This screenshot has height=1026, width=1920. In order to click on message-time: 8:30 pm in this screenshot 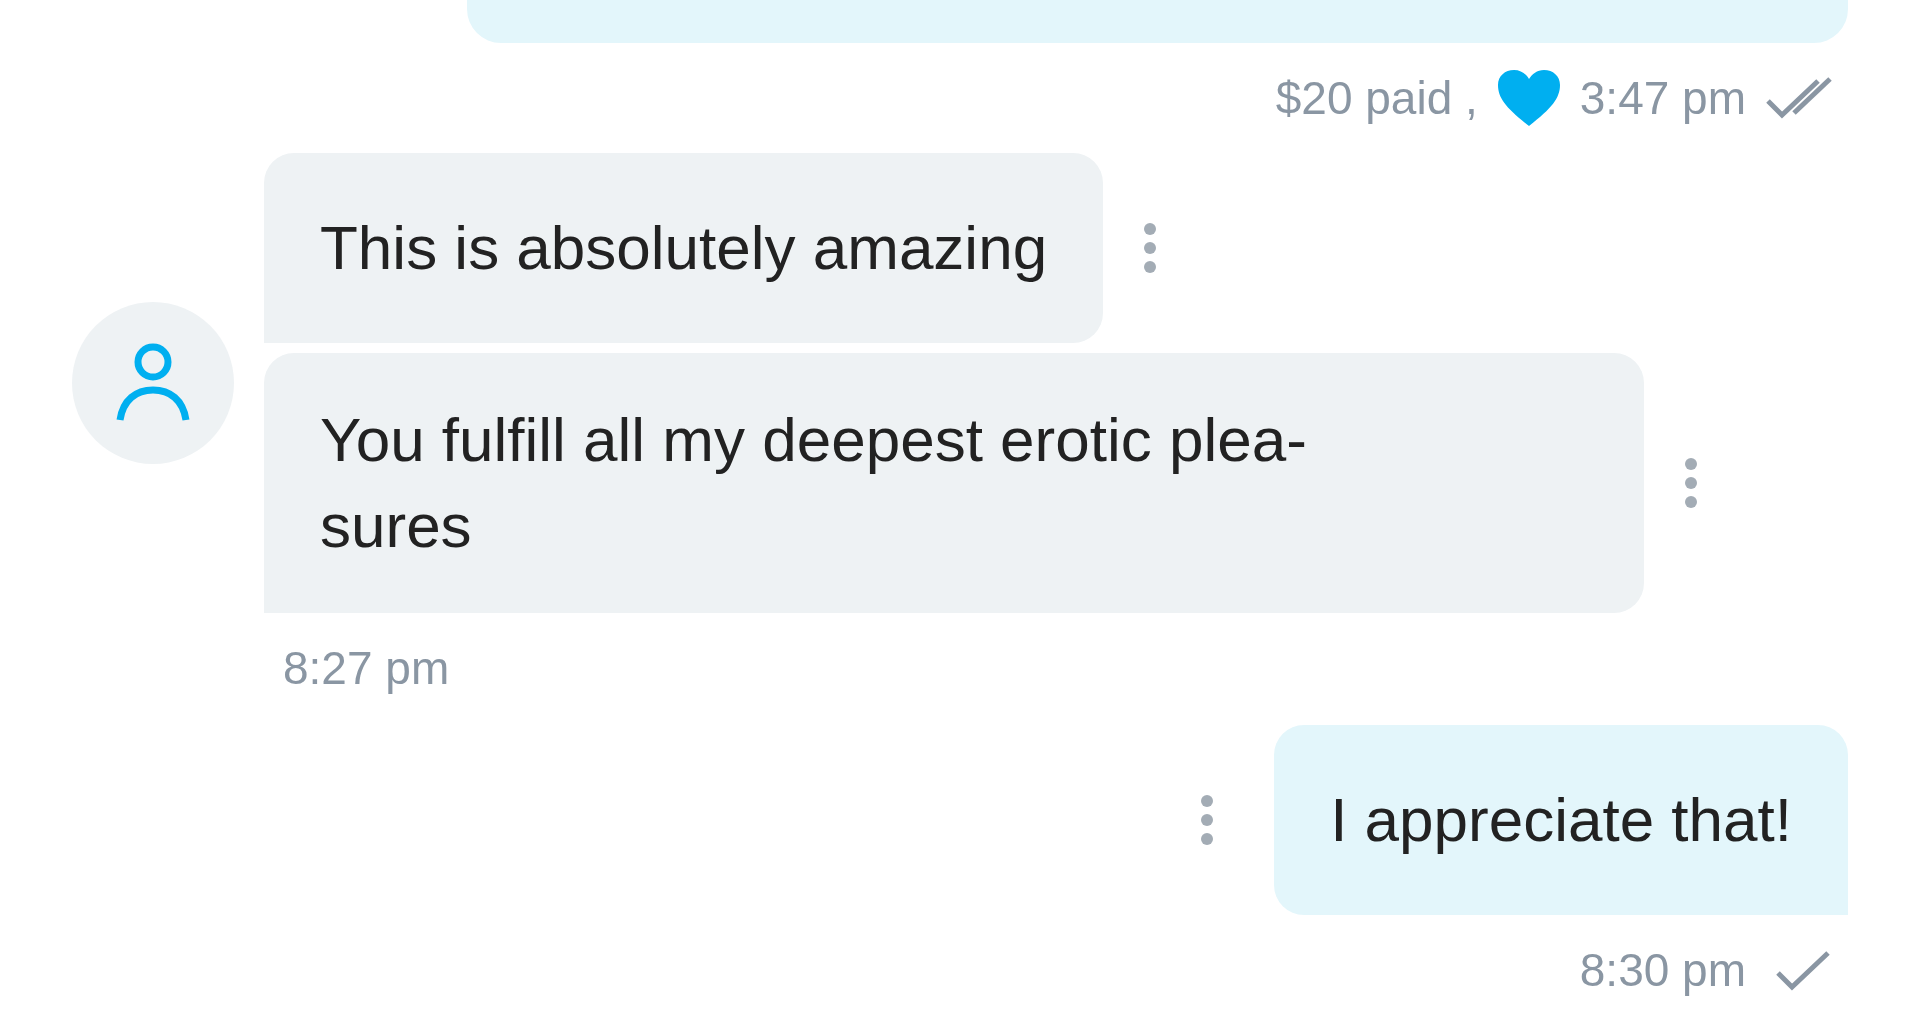, I will do `click(1662, 970)`.